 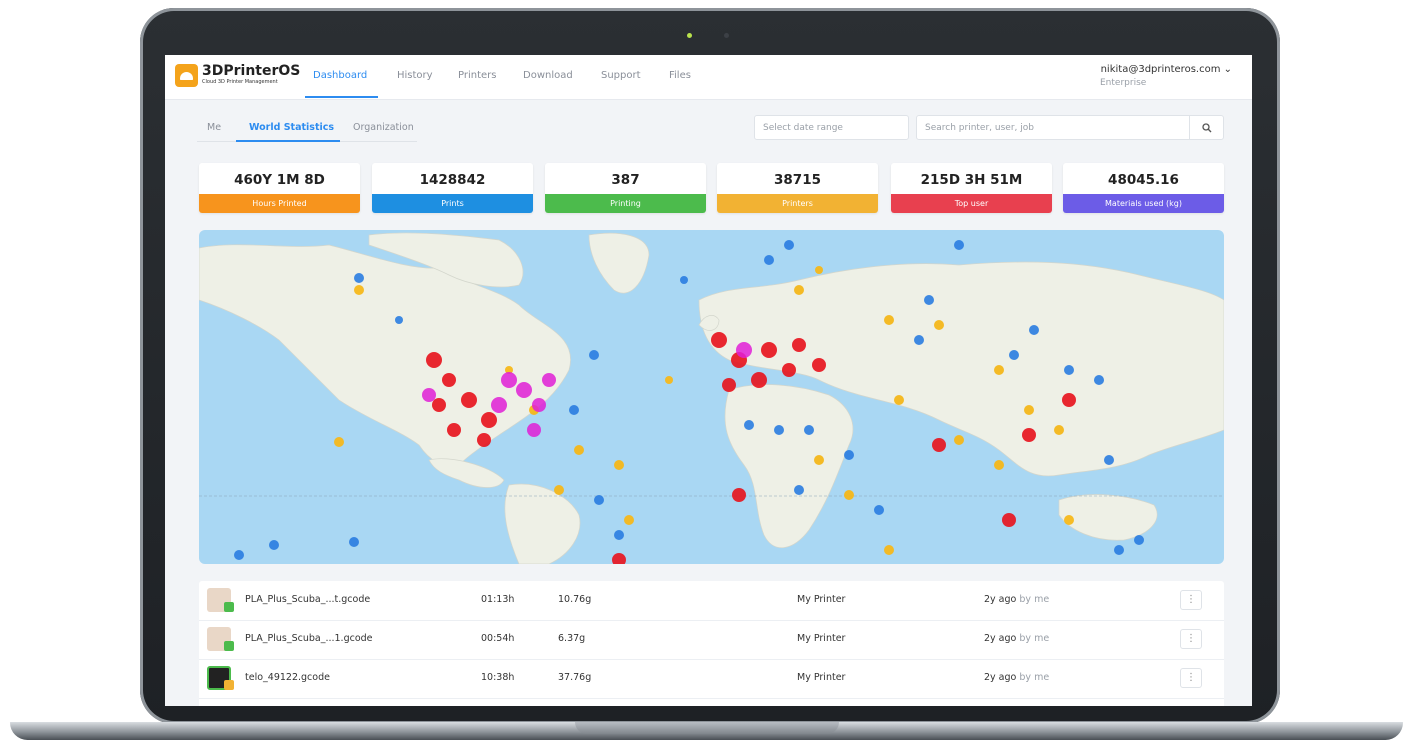 I want to click on file-name: PLA_Plus_Scuba_...t.gcode, so click(x=307, y=599).